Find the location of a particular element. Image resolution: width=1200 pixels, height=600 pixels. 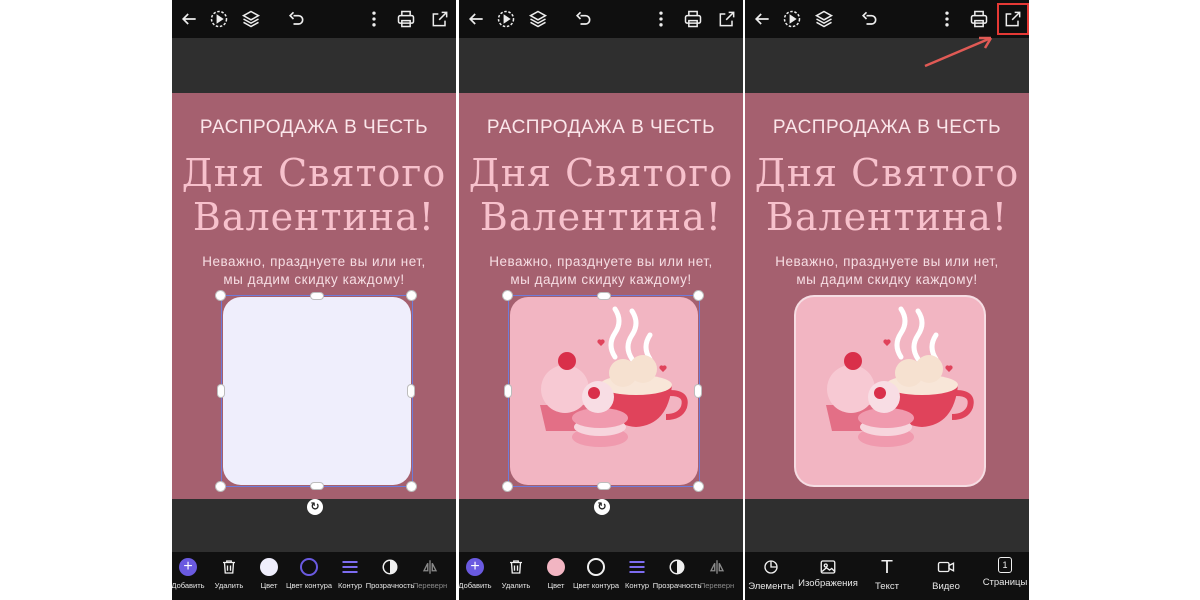

dessert-illustration is located at coordinates (900, 376).